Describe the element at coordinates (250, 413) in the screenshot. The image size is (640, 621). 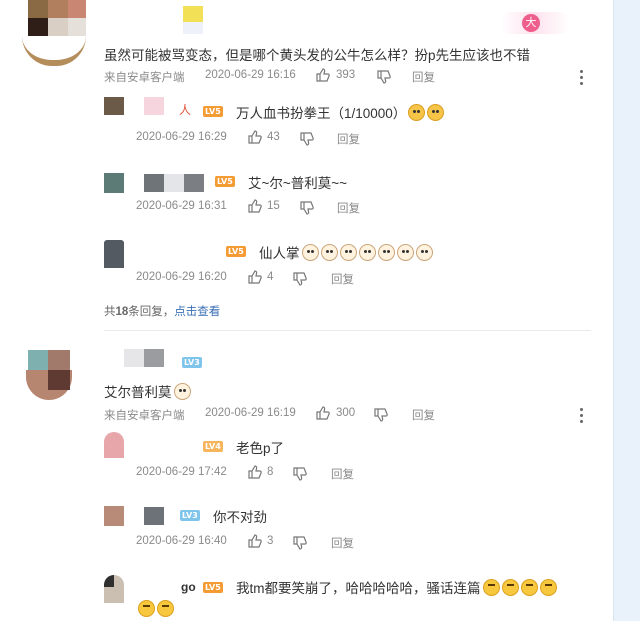
I see `comment-time: 2020-06-29 16:19` at that location.